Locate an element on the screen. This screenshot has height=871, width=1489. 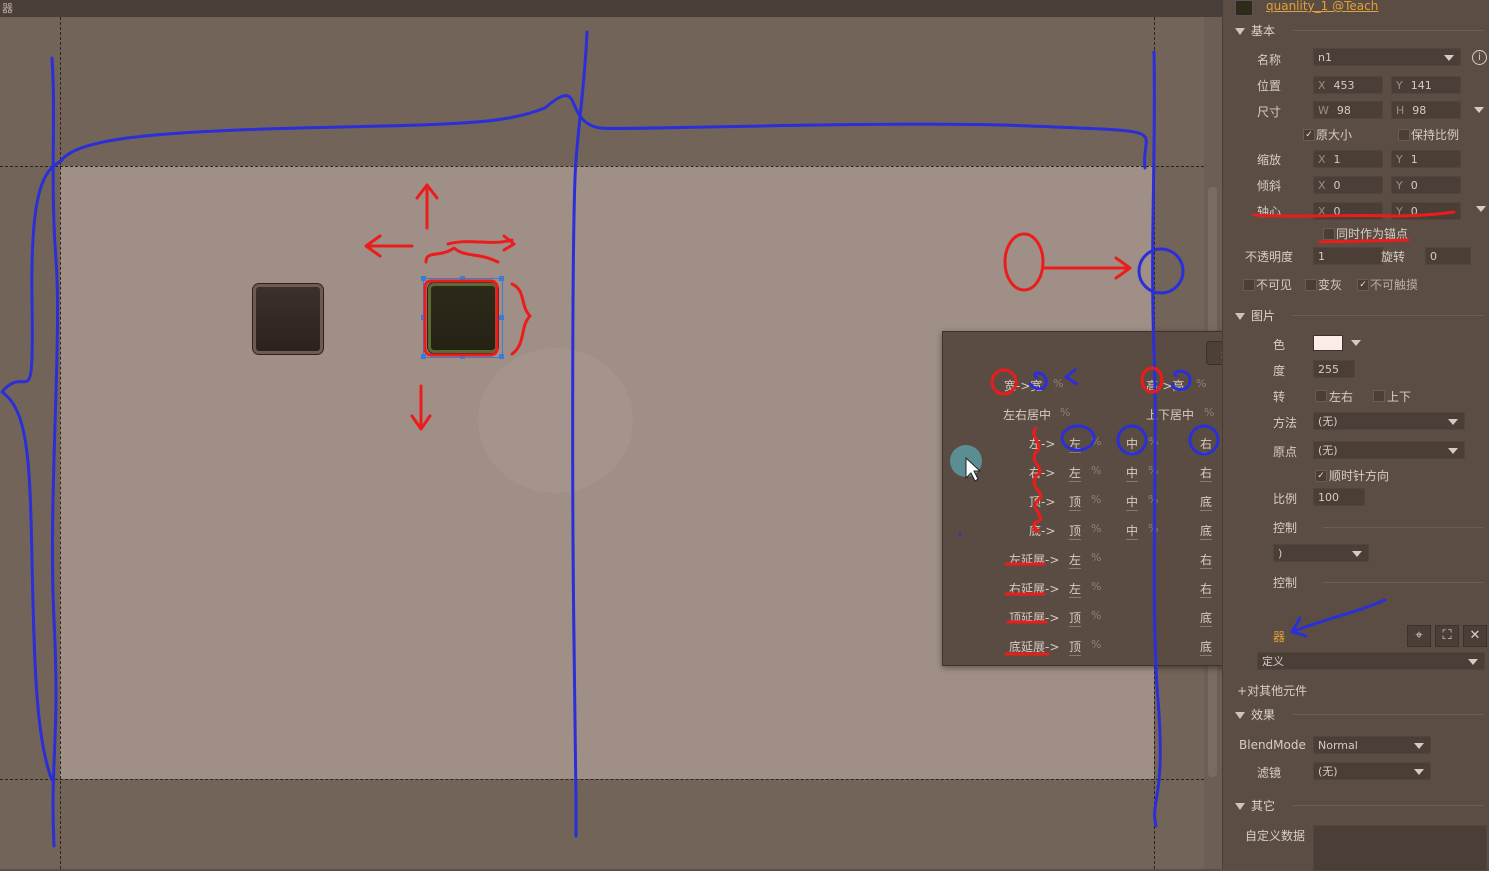
pivot-y-field: Y0 is located at coordinates (1426, 211).